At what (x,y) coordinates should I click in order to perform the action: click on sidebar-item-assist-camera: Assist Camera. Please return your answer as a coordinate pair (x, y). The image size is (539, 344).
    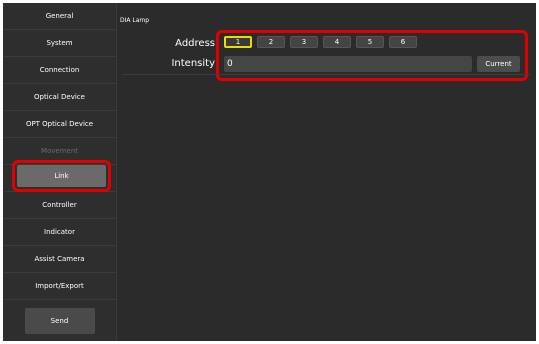
    Looking at the image, I should click on (59, 259).